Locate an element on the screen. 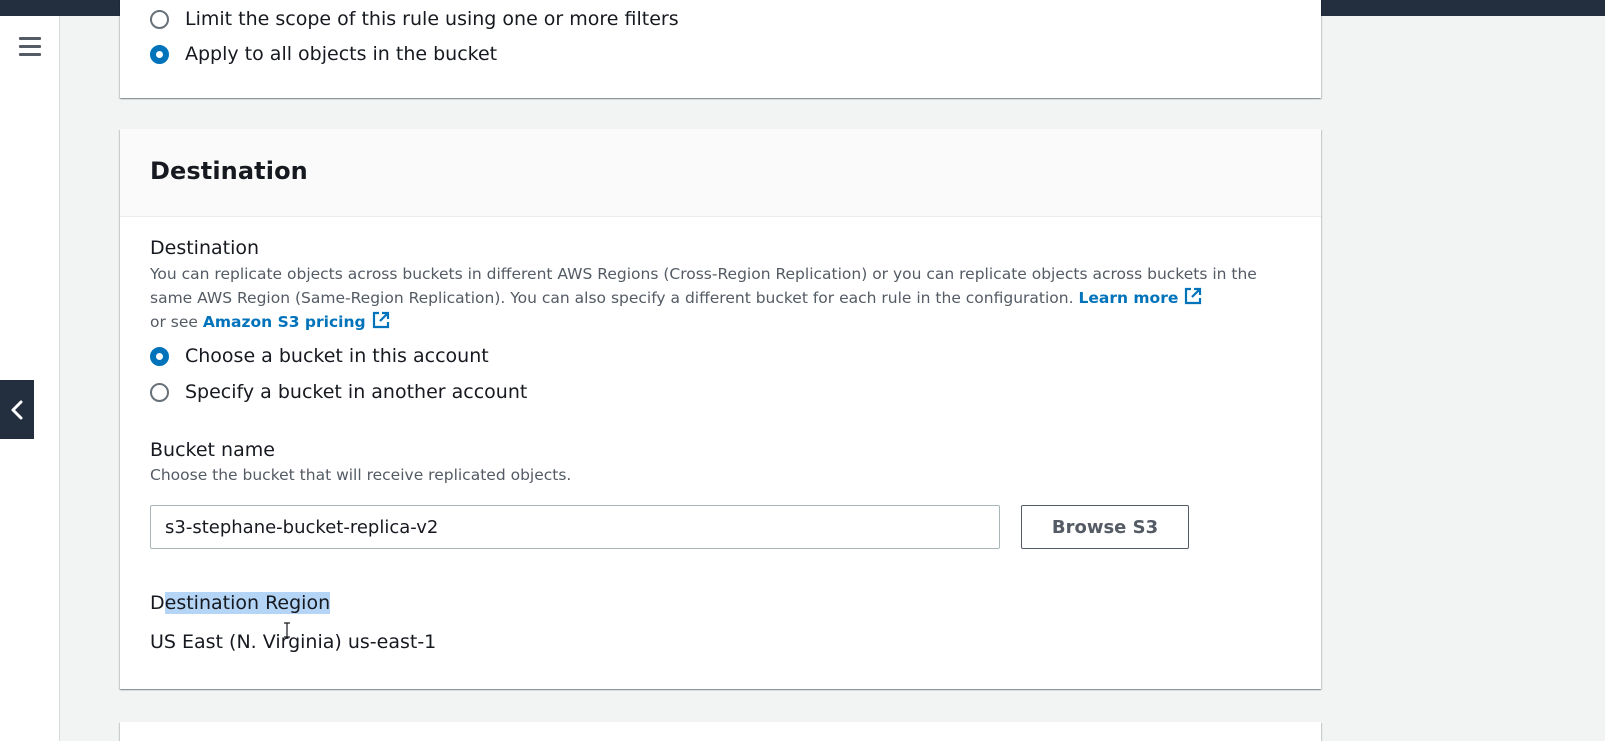 Image resolution: width=1605 pixels, height=741 pixels. chevron-left-icon is located at coordinates (17, 409).